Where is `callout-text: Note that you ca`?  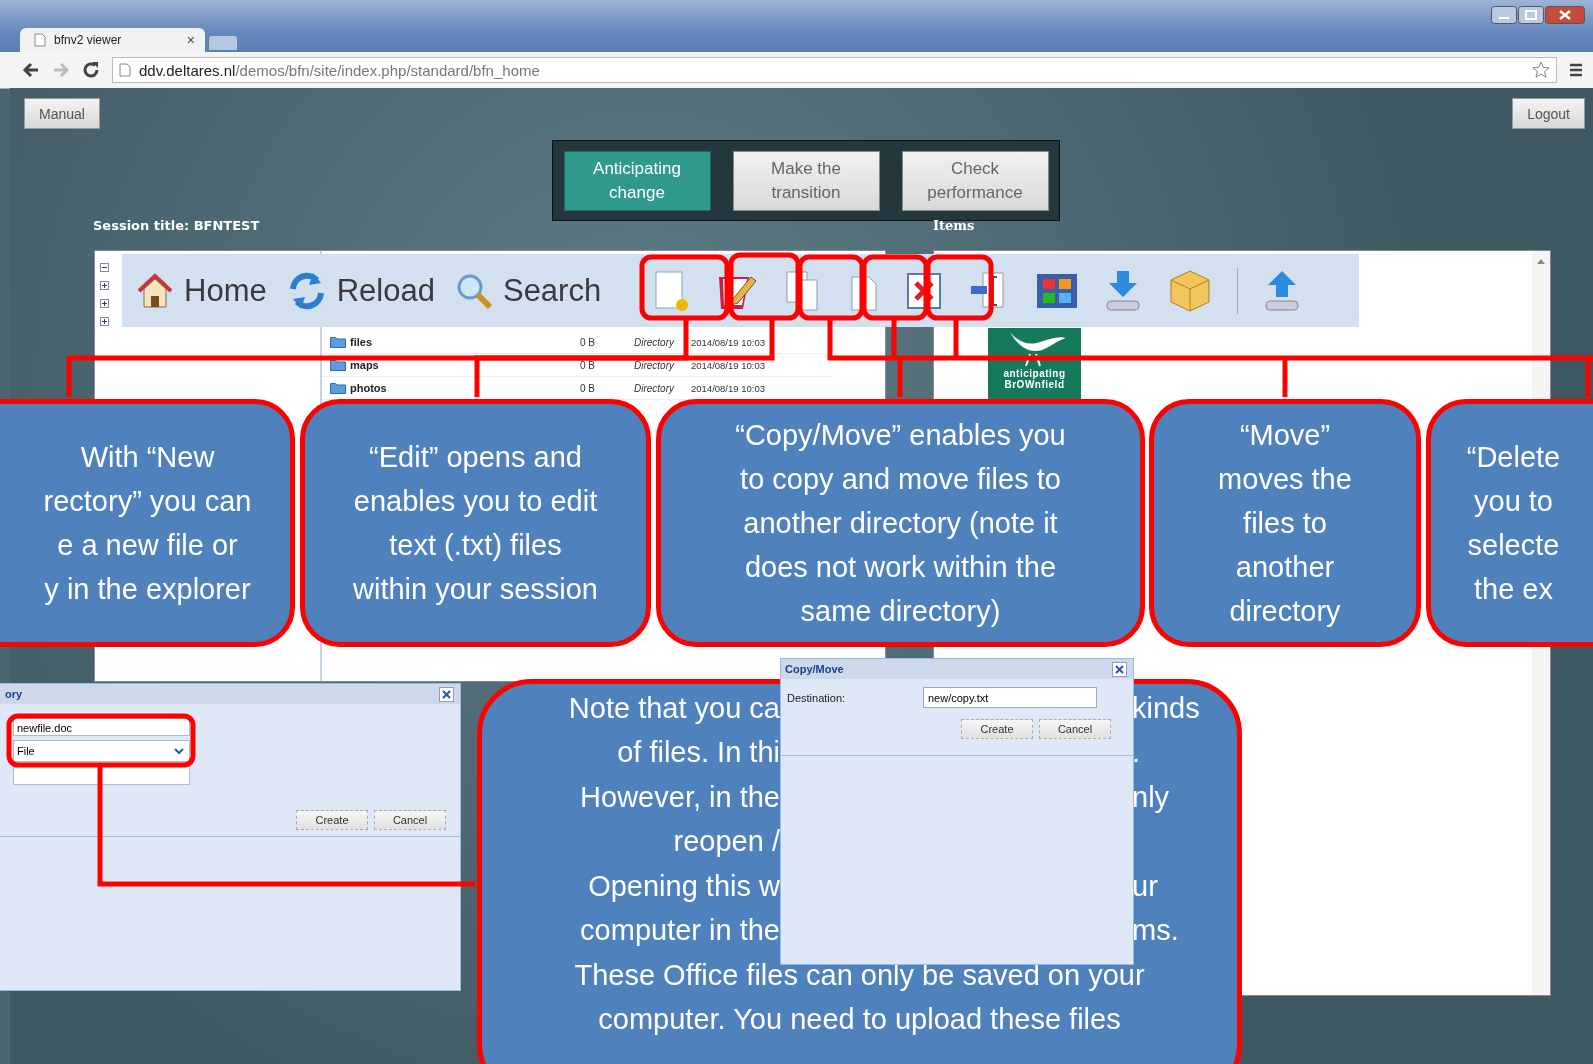 callout-text: Note that you ca is located at coordinates (673, 708).